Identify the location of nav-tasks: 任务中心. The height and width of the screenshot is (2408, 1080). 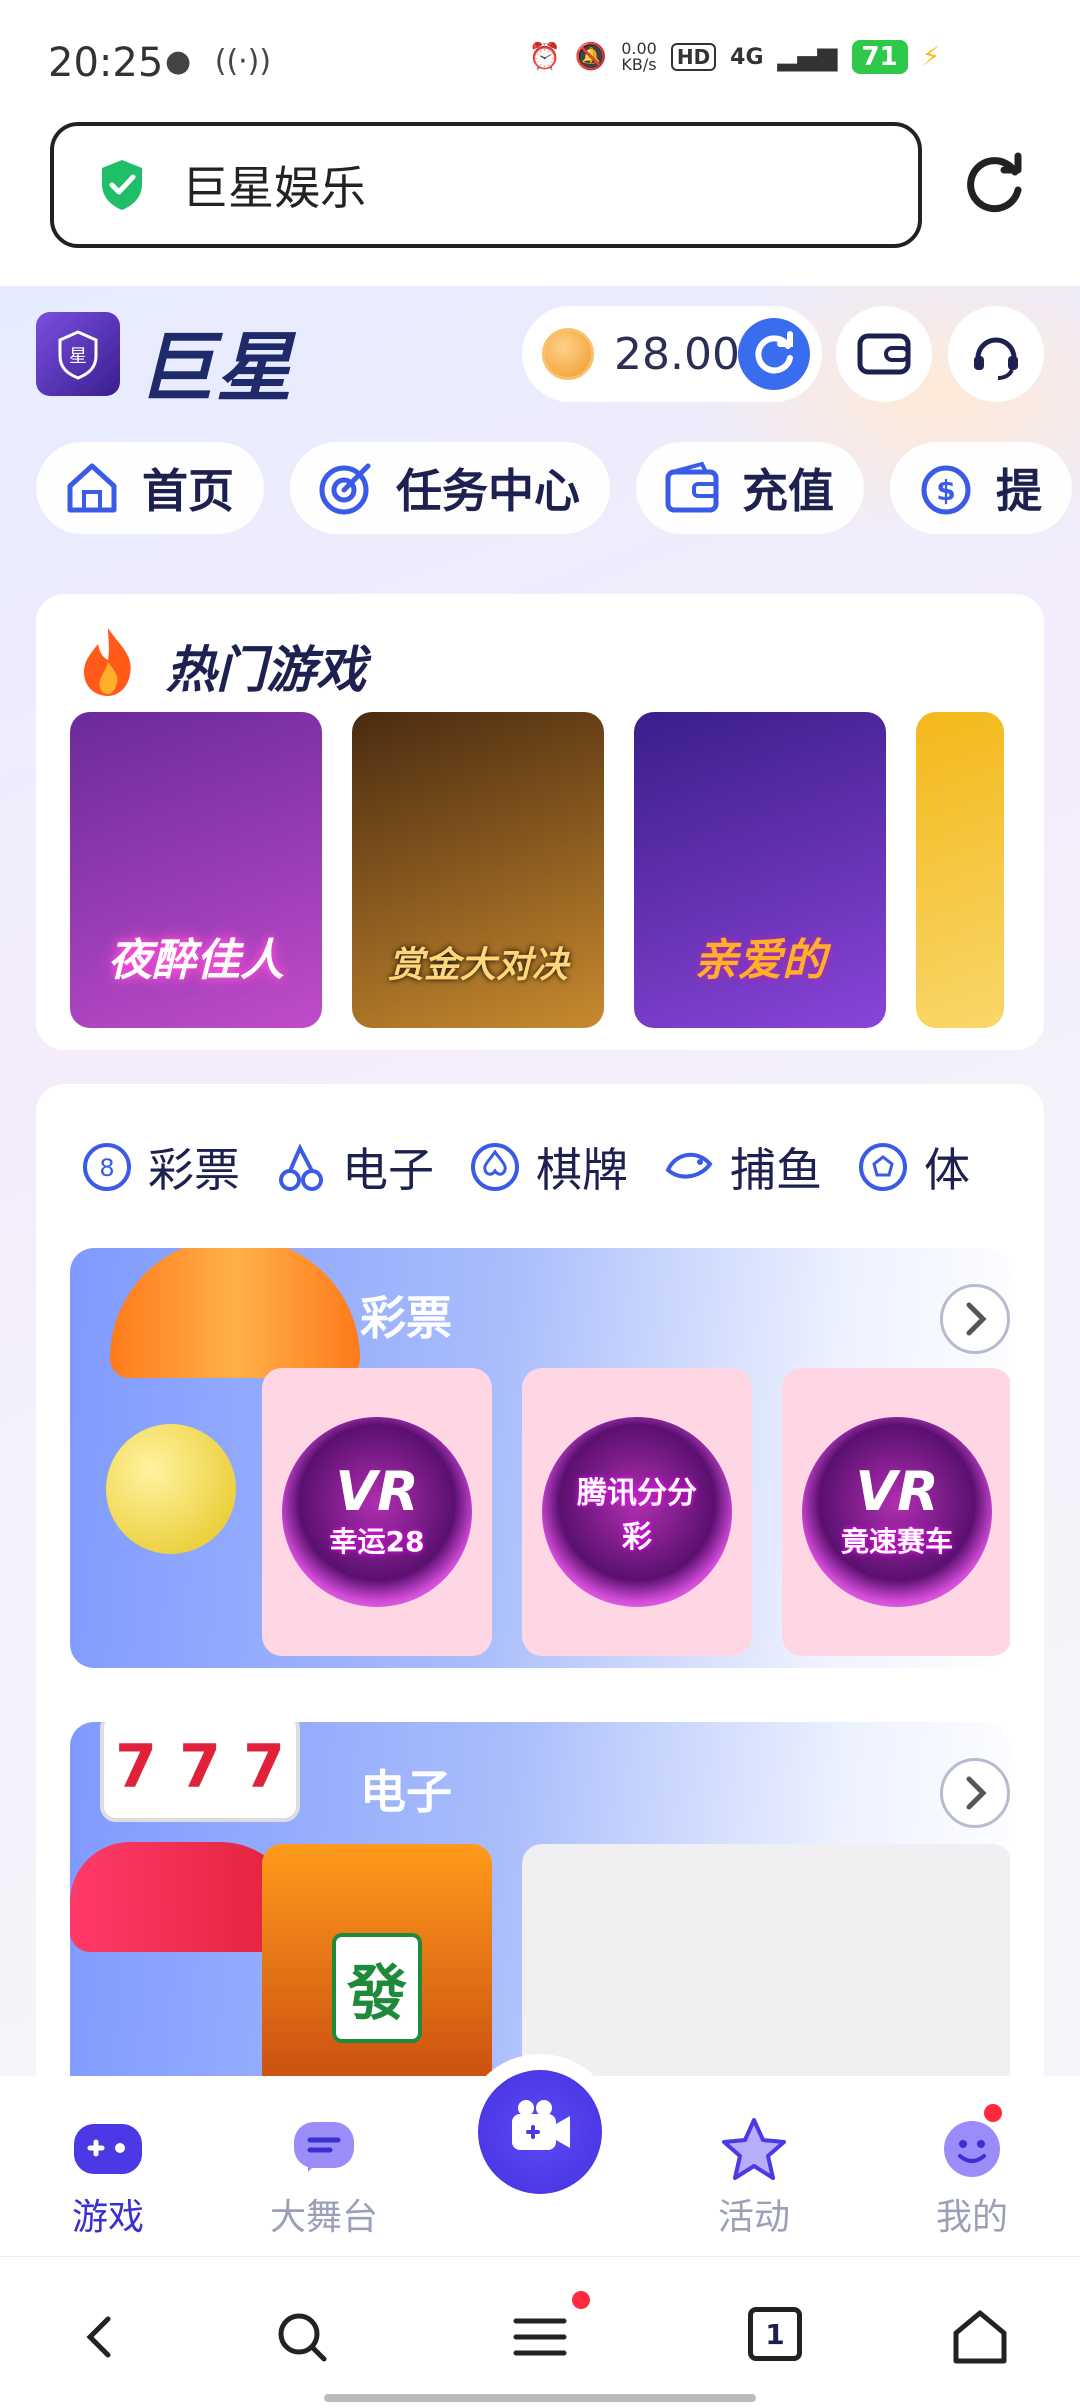
(450, 488).